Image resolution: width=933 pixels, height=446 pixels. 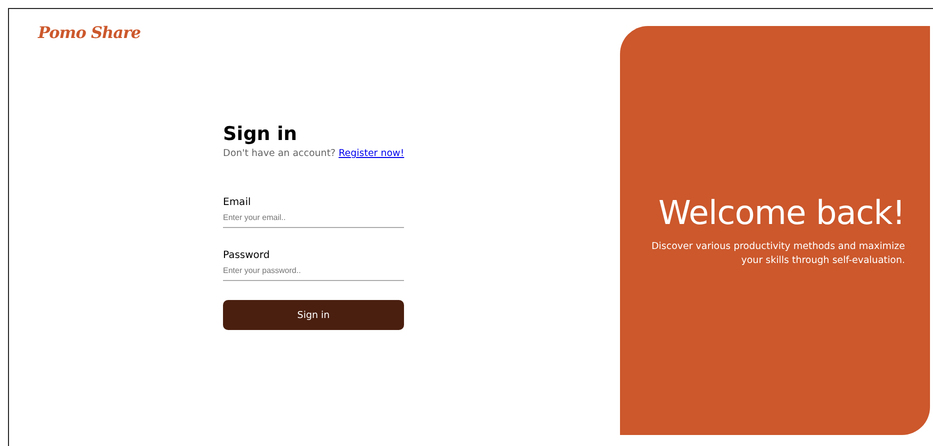 What do you see at coordinates (313, 219) in the screenshot?
I see `input-field: Enter your email..` at bounding box center [313, 219].